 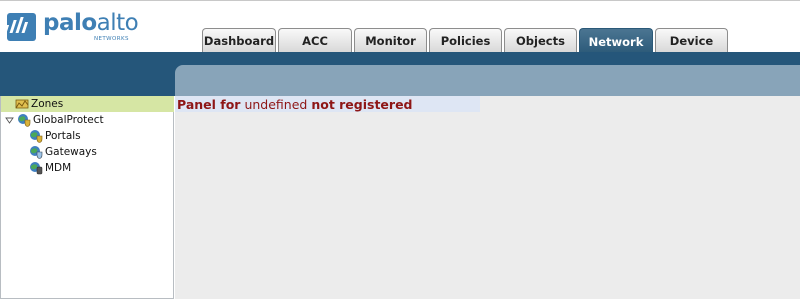 What do you see at coordinates (47, 104) in the screenshot?
I see `tree-item-label: Zones` at bounding box center [47, 104].